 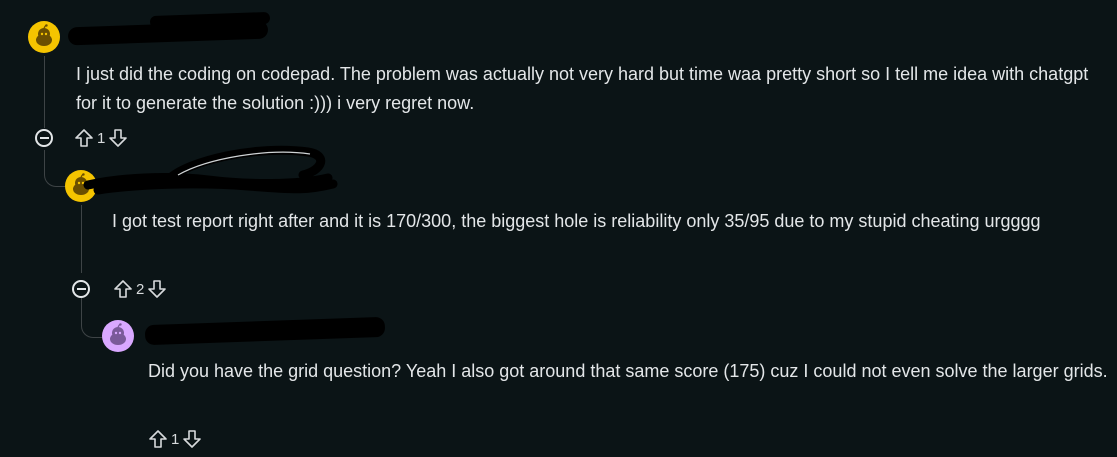 I want to click on comment-2-vote-count: 2, so click(x=140, y=289).